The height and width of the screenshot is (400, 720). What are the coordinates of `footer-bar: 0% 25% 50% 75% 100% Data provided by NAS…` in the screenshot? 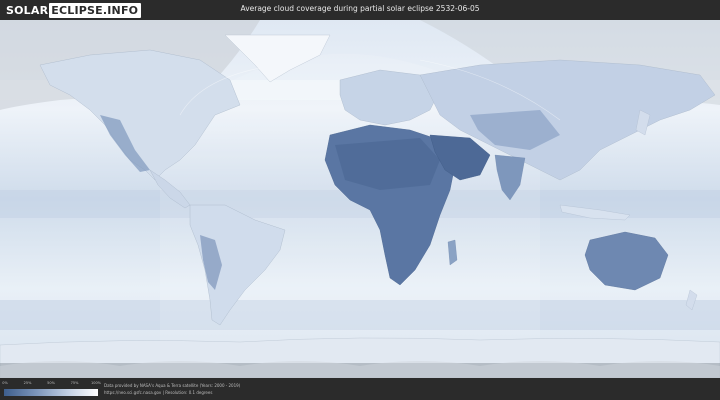 It's located at (360, 389).